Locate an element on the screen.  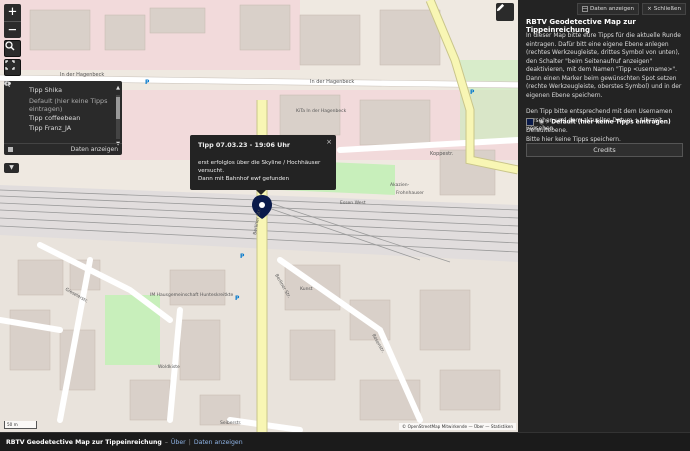
show-data-link: Daten anzeigen is located at coordinates (218, 442).